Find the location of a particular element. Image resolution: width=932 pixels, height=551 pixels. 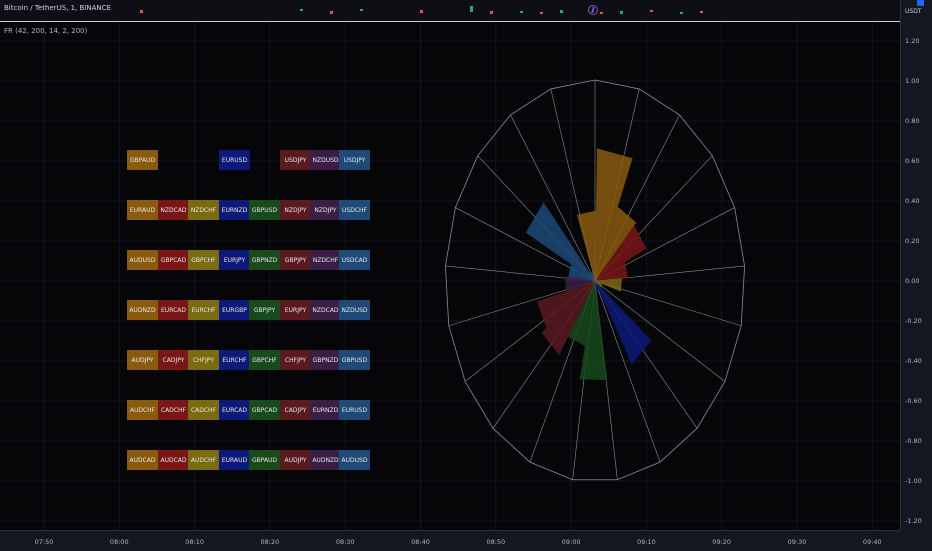

x-tick-label: 07:50 is located at coordinates (44, 542).